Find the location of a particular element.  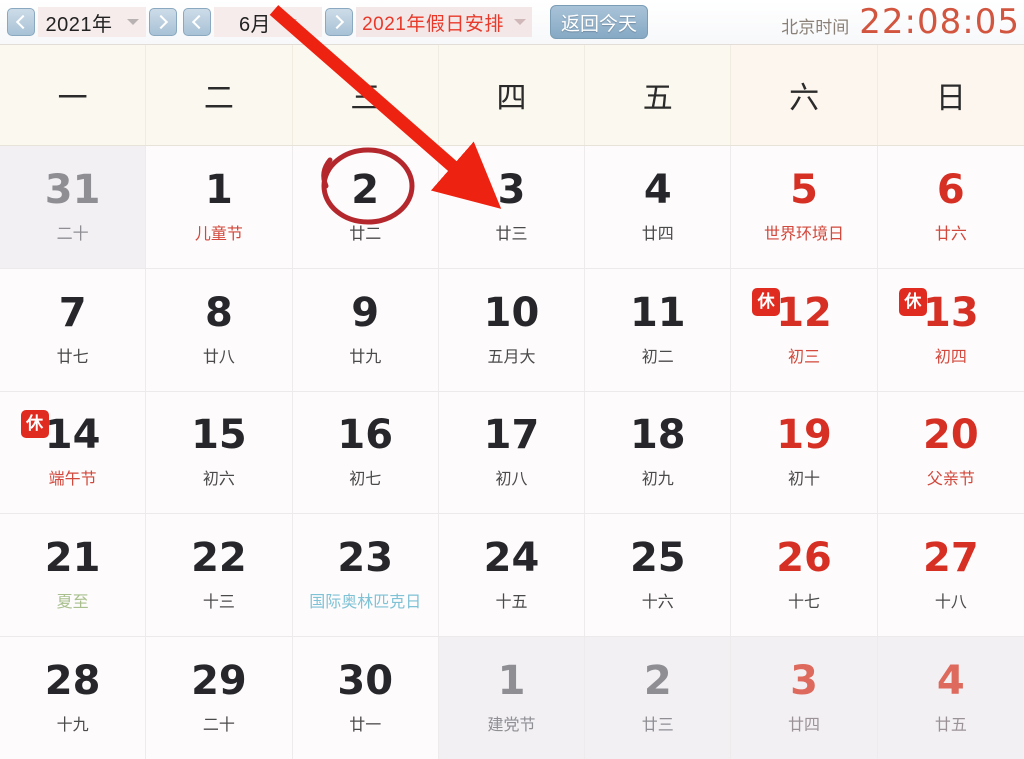

day-sublabel: 十三 is located at coordinates (218, 603).